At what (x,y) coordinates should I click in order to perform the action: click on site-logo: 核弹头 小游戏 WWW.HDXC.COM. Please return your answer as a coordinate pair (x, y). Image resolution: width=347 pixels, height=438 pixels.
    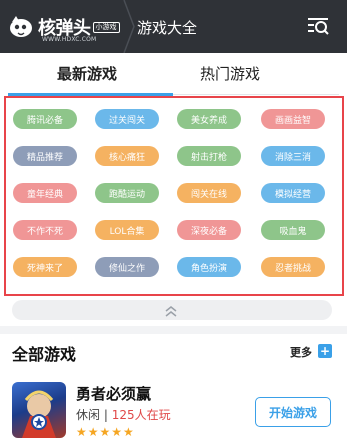
    Looking at the image, I should click on (64, 27).